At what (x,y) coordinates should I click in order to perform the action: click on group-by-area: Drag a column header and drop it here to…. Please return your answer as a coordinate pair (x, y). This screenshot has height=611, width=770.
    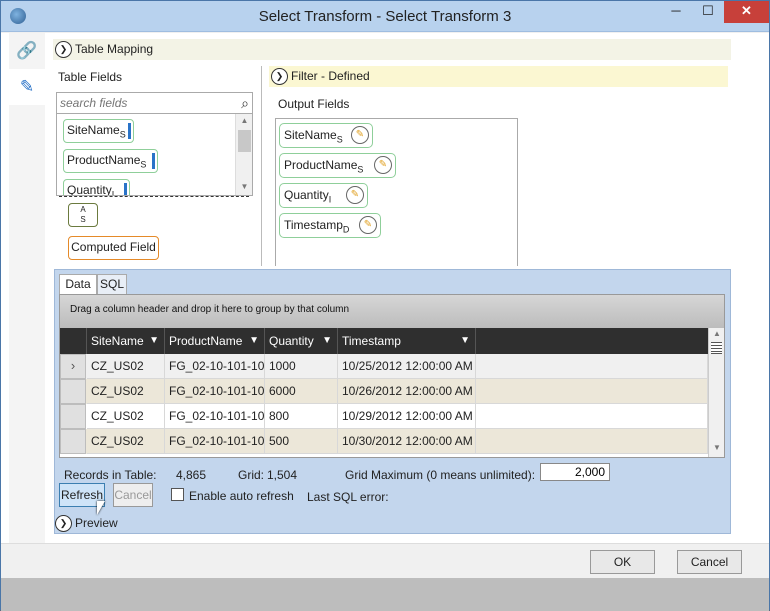
    Looking at the image, I should click on (392, 311).